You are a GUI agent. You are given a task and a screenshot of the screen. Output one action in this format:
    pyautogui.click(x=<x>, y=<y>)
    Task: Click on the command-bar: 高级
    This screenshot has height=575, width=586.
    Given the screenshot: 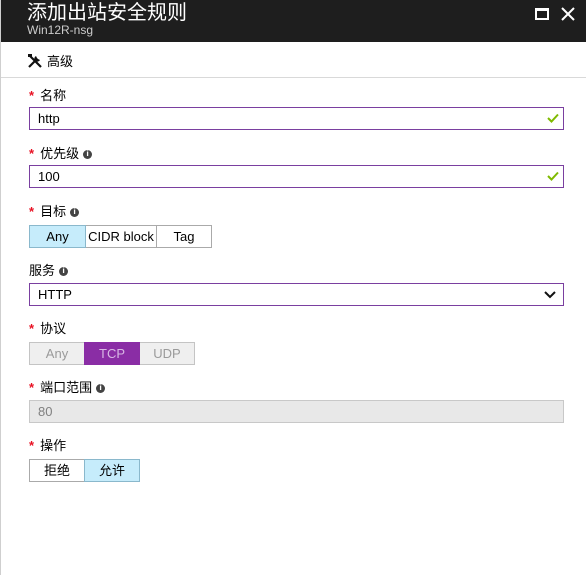 What is the action you would take?
    pyautogui.click(x=293, y=60)
    